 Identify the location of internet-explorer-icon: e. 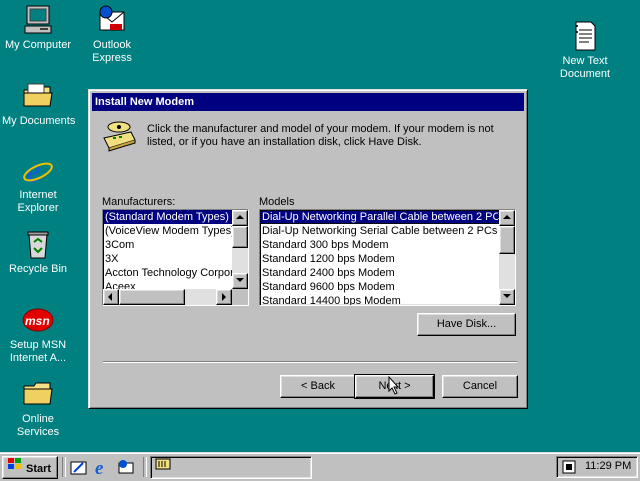
(38, 171).